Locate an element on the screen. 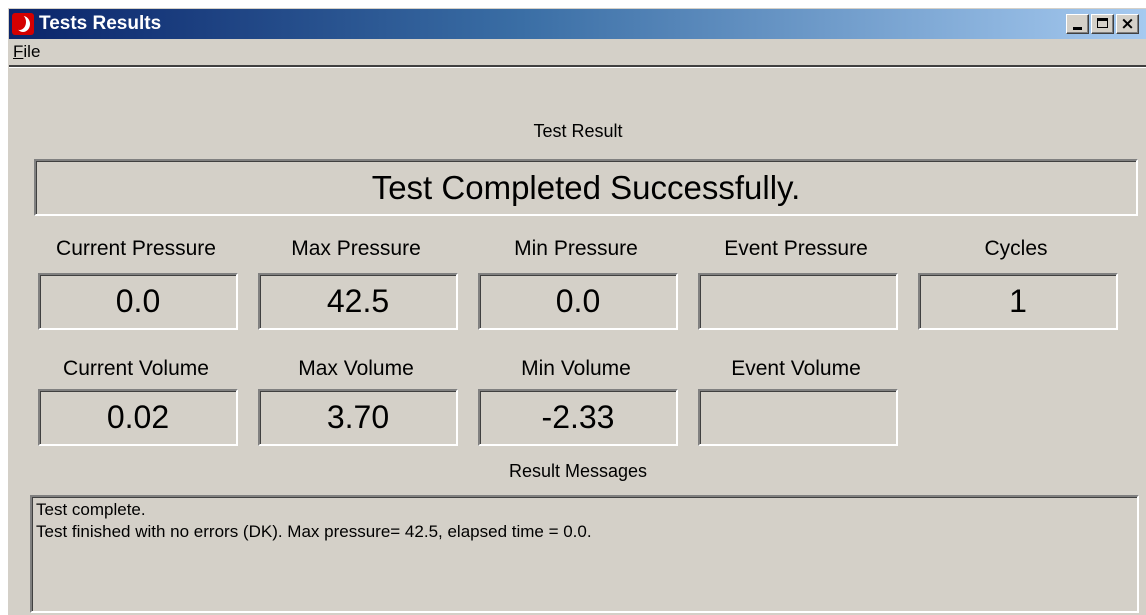 This screenshot has height=615, width=1146. minimize-button is located at coordinates (1077, 24).